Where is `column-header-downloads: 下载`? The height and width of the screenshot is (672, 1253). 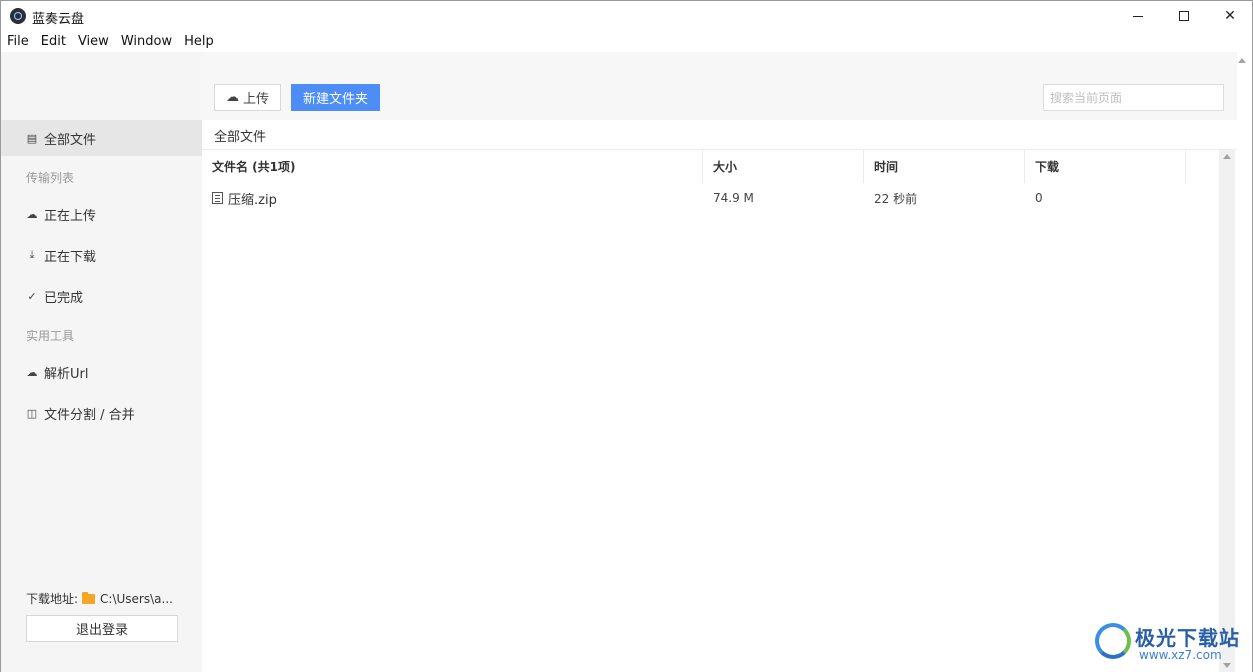 column-header-downloads: 下载 is located at coordinates (1105, 166).